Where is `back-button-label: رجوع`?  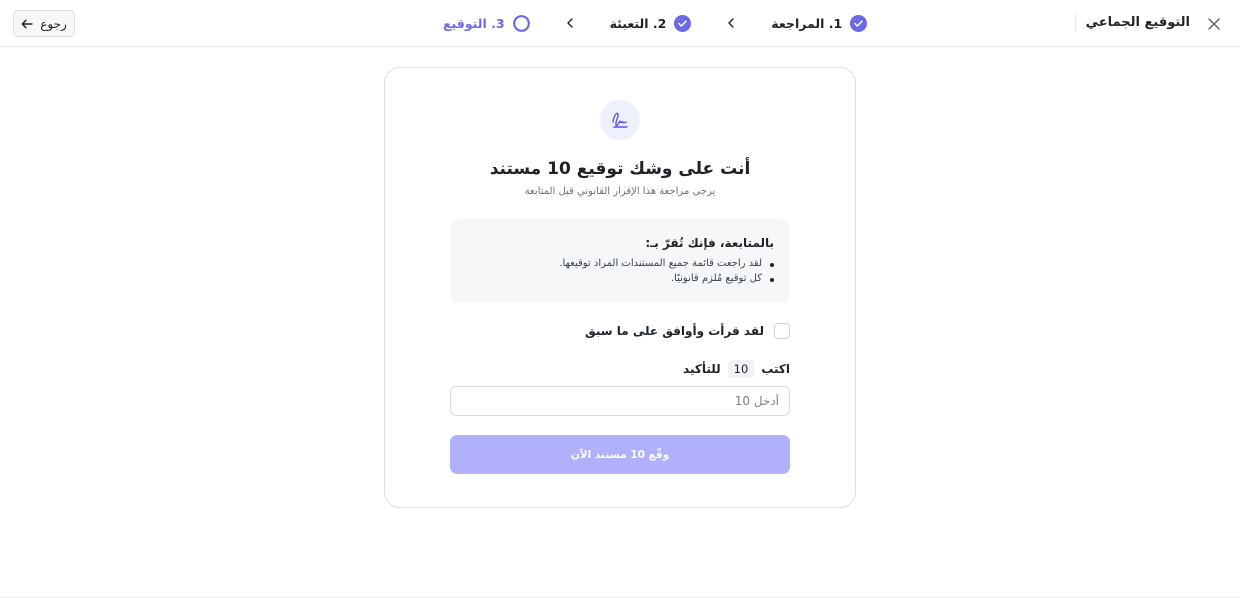
back-button-label: رجوع is located at coordinates (53, 23).